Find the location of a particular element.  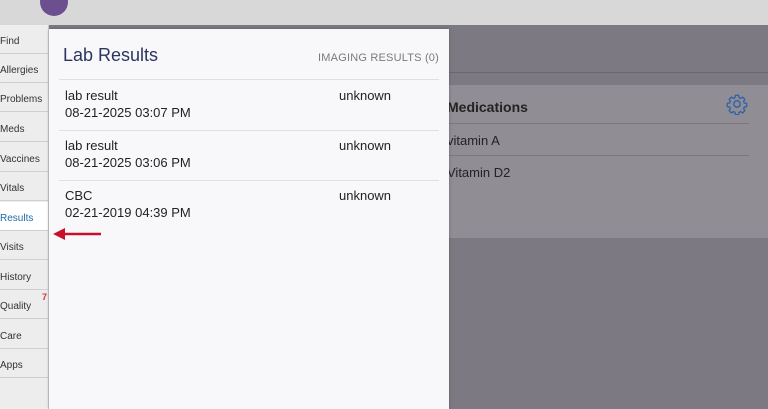

medication-item: Vitamin D2 is located at coordinates (479, 172).